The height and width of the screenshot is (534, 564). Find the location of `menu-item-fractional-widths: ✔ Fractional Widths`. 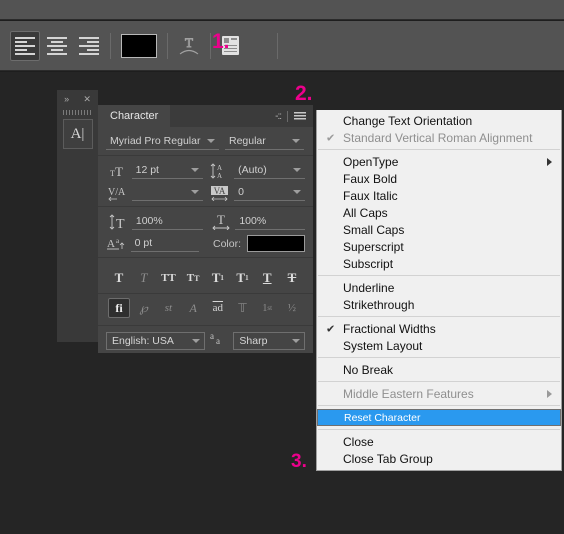

menu-item-fractional-widths: ✔ Fractional Widths is located at coordinates (439, 328).